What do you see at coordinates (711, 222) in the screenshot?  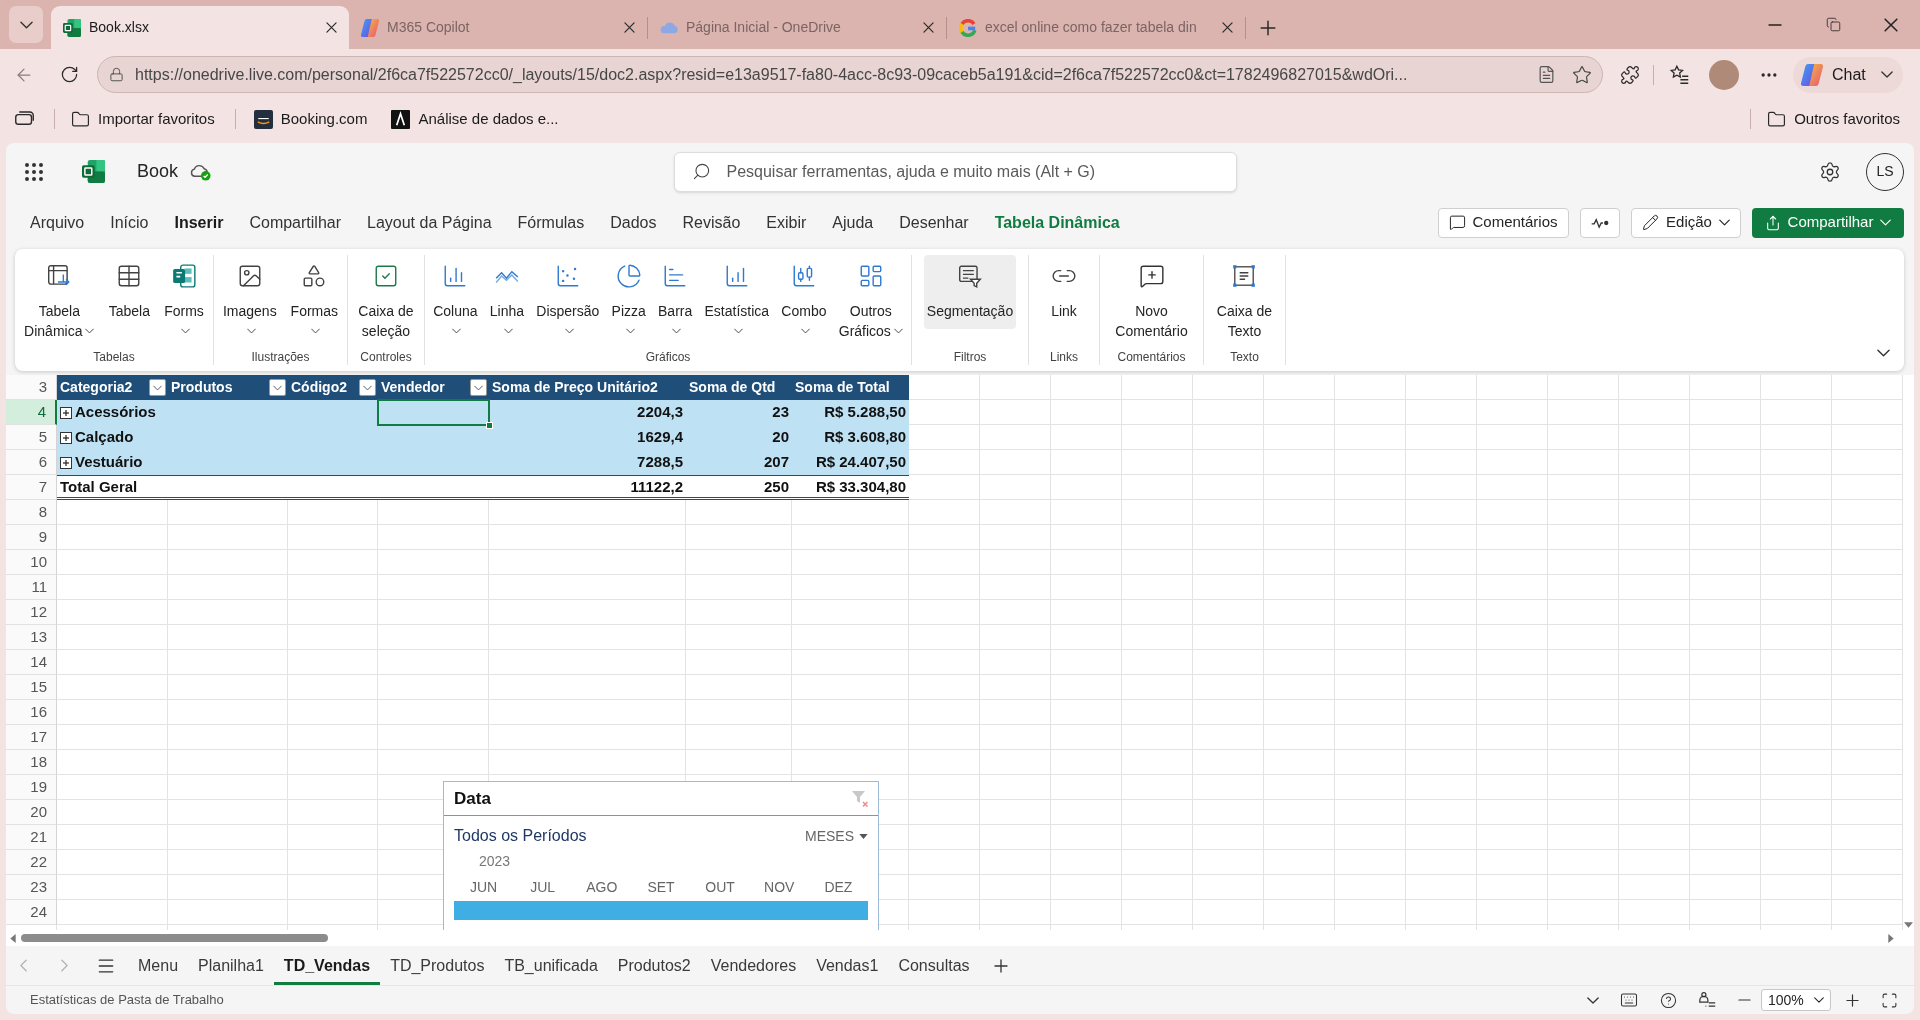 I see `ribbon-tab: Revisão` at bounding box center [711, 222].